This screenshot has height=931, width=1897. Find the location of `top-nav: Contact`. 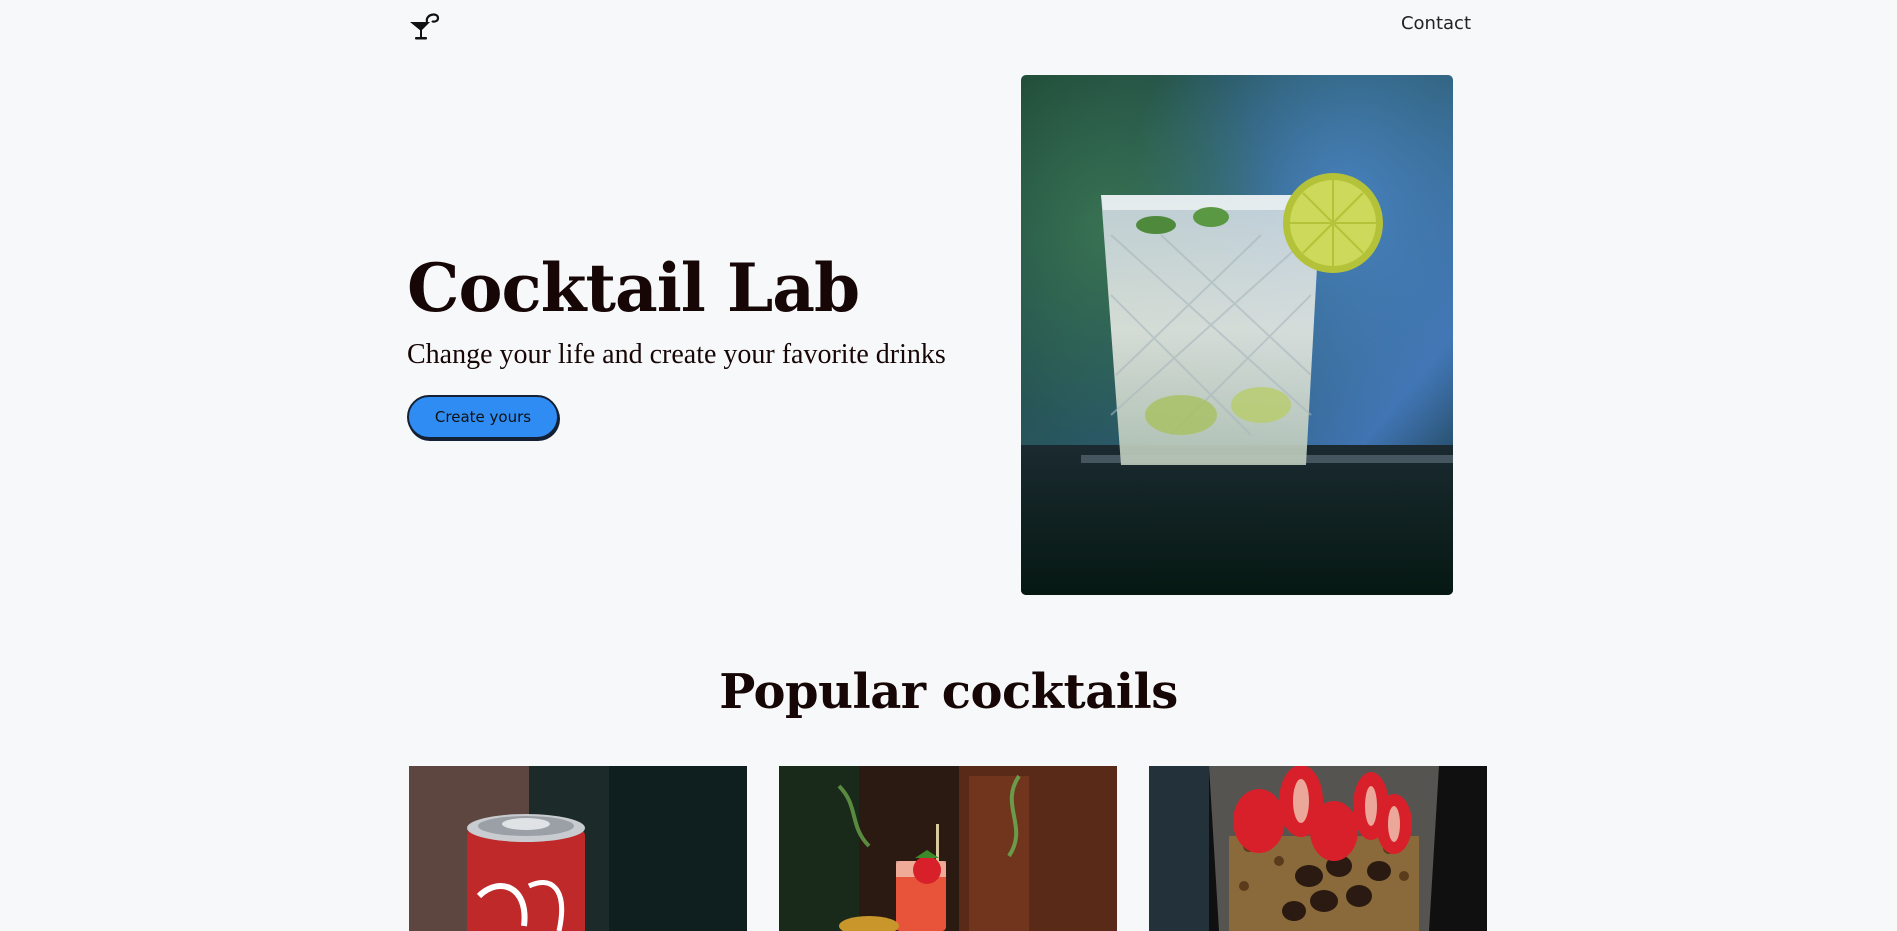

top-nav: Contact is located at coordinates (939, 26).